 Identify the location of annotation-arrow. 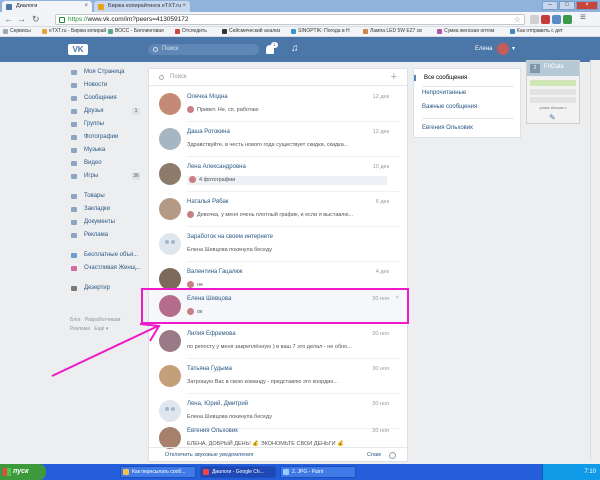
(106, 350).